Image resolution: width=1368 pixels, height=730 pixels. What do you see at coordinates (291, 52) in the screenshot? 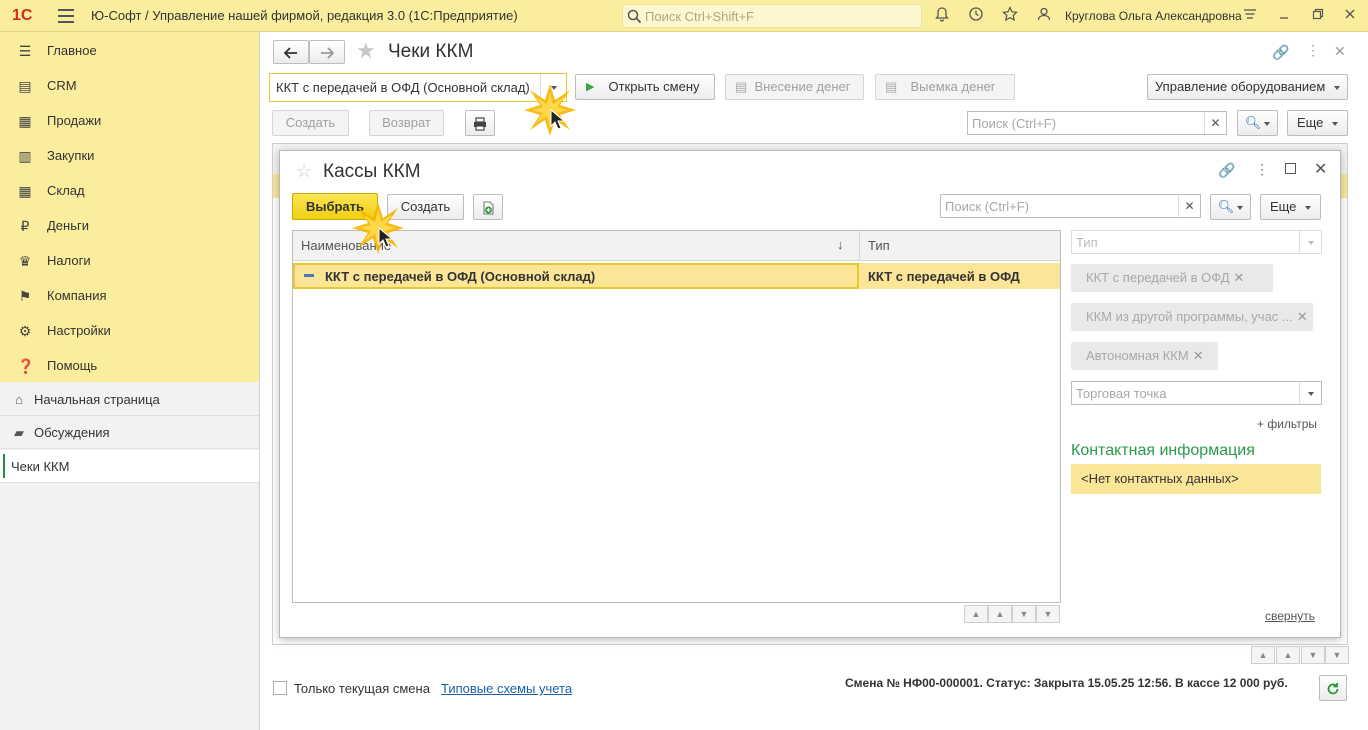
I see `back-button` at bounding box center [291, 52].